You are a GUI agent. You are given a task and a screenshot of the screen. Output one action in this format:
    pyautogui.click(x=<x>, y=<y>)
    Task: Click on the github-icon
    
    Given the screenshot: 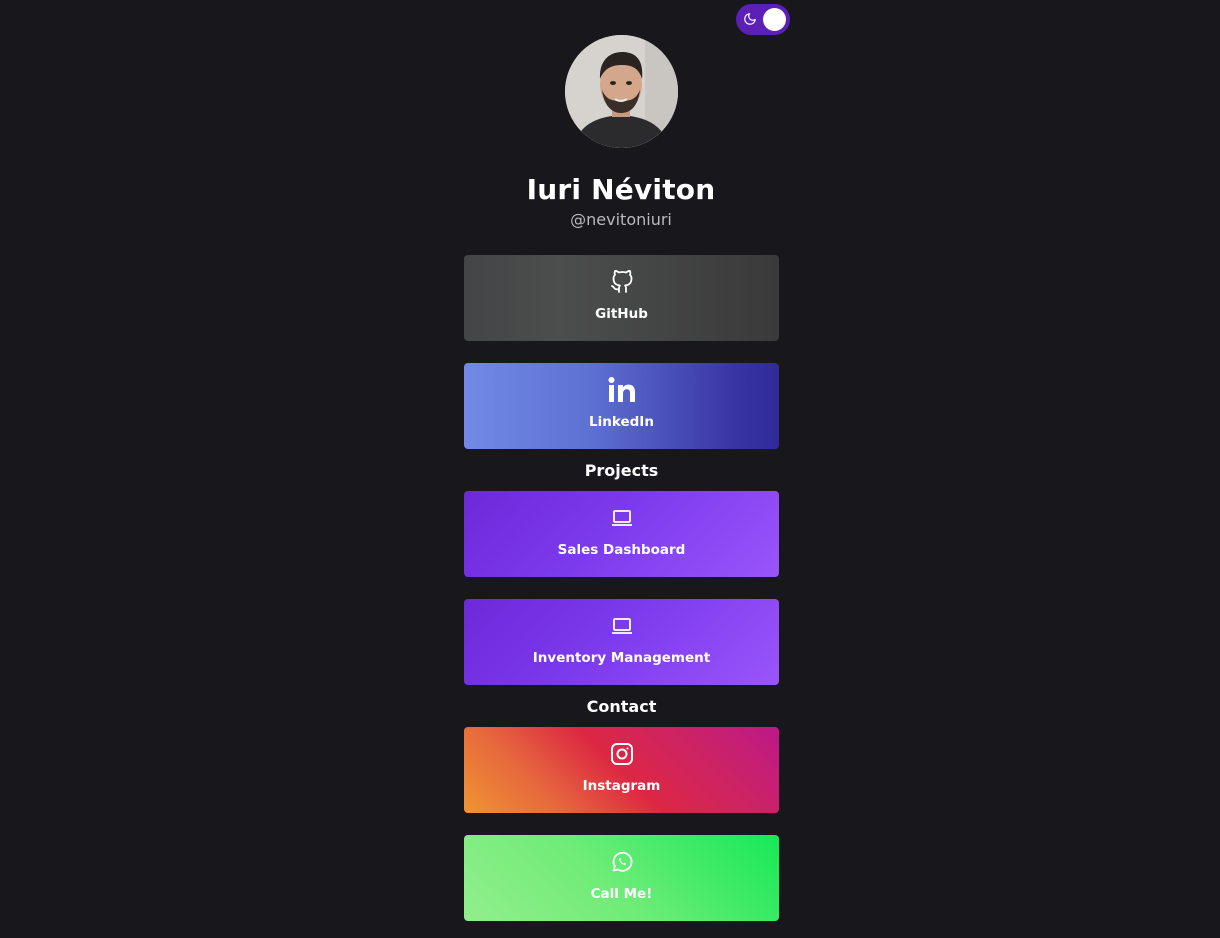 What is the action you would take?
    pyautogui.click(x=621, y=281)
    